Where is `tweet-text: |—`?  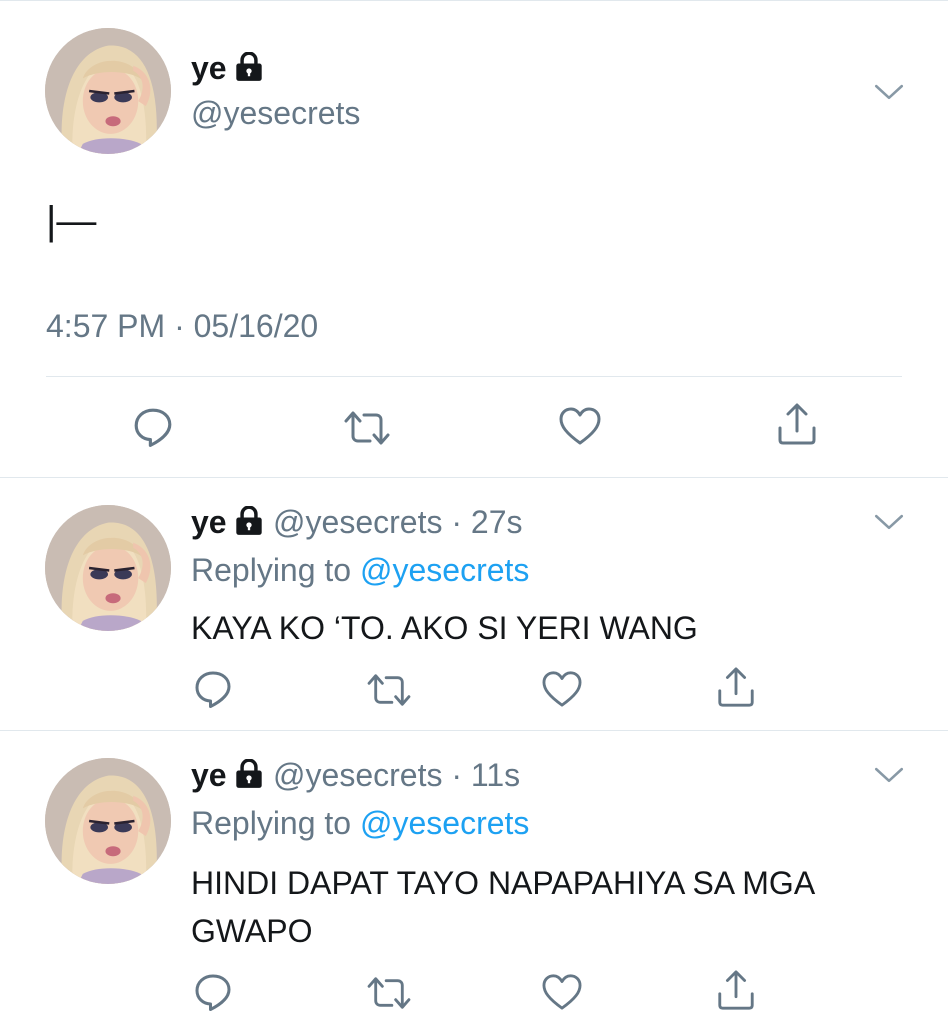 tweet-text: |— is located at coordinates (71, 221).